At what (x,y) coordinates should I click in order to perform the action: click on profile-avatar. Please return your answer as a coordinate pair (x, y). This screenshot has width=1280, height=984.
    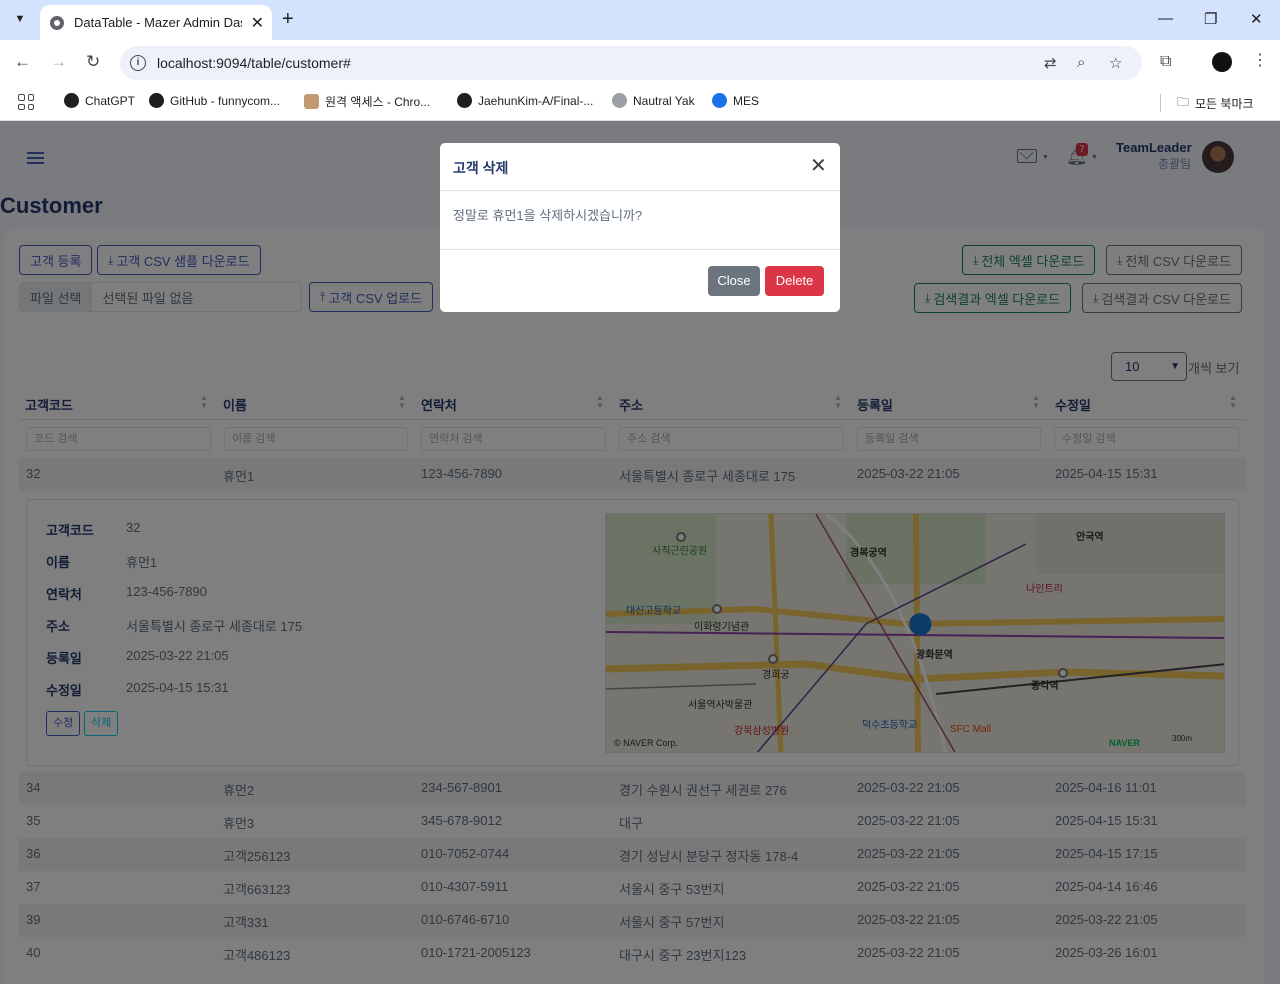
    Looking at the image, I should click on (1222, 62).